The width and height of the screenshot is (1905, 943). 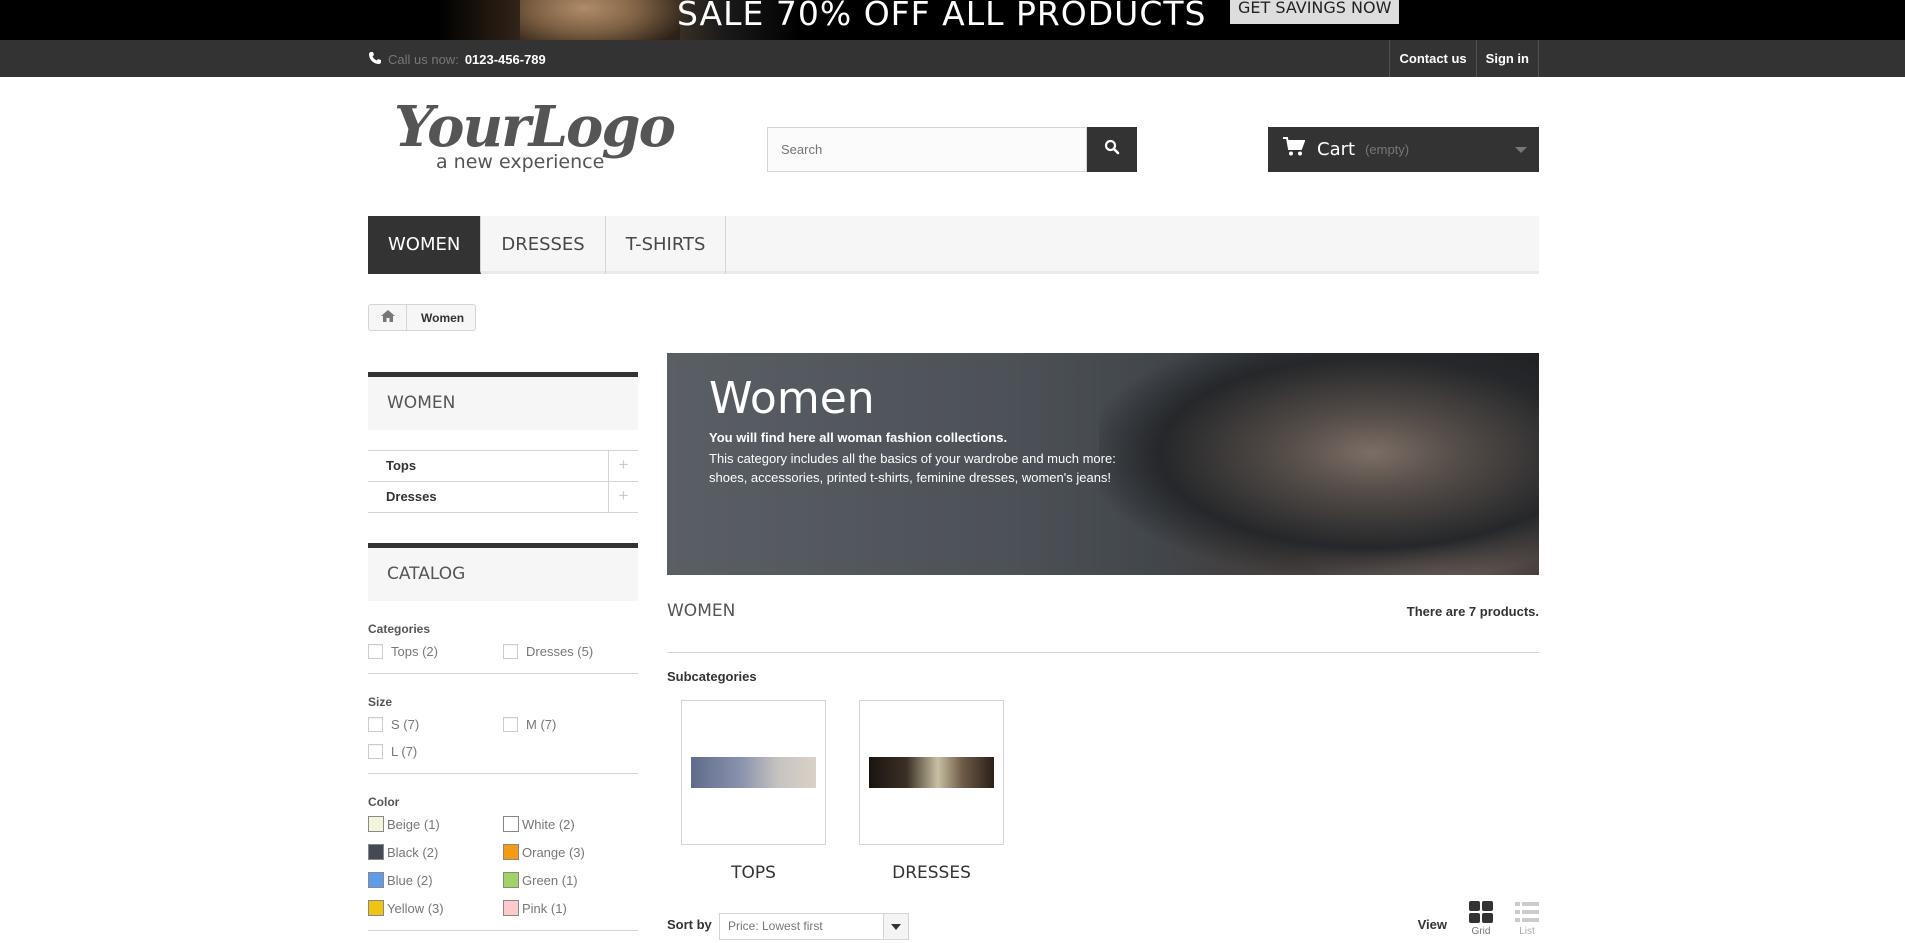 I want to click on color-filter-label: Pink (1), so click(x=544, y=908).